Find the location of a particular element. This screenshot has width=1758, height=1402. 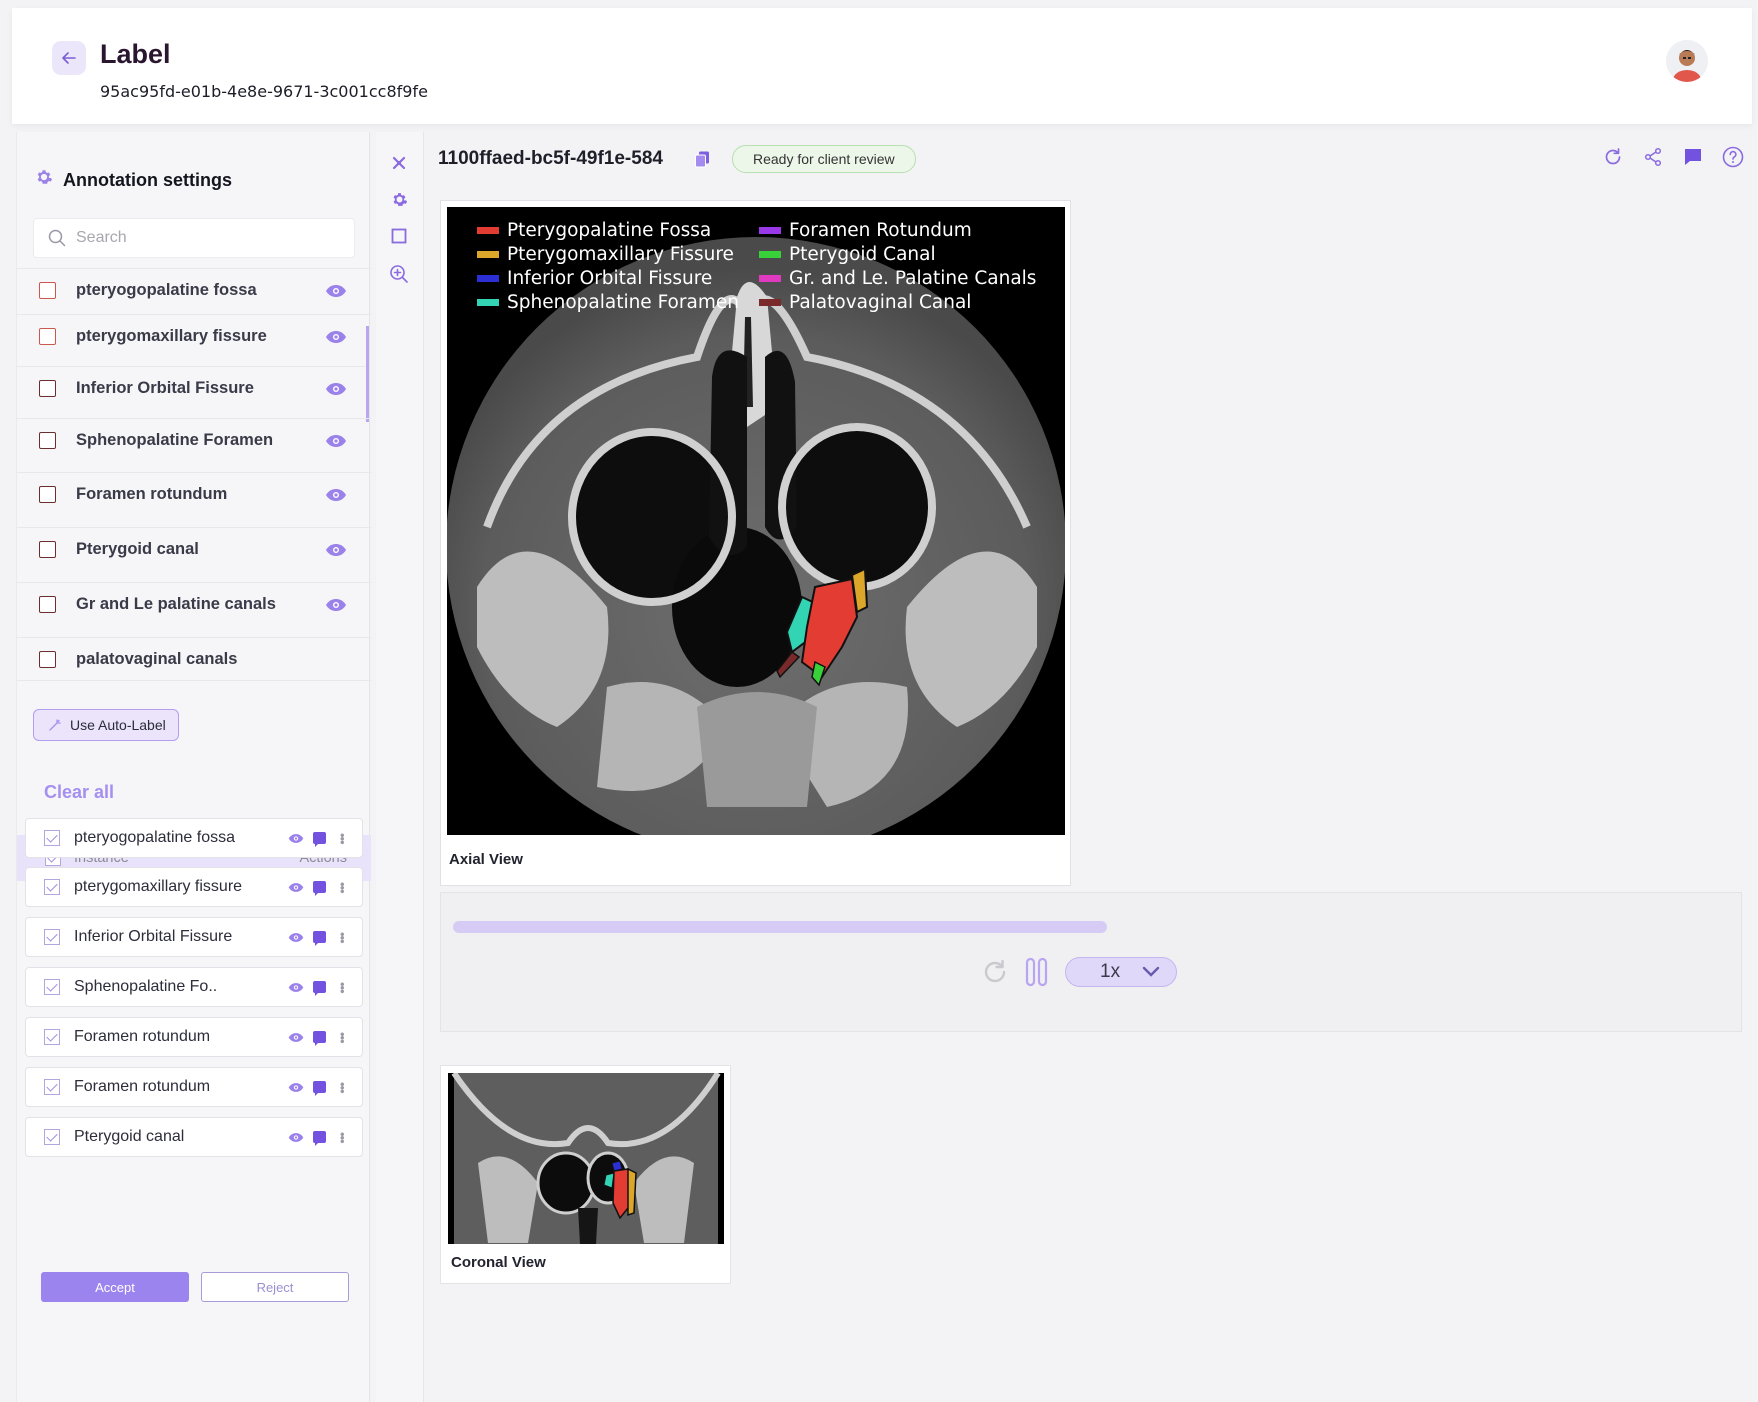

square-icon is located at coordinates (399, 236).